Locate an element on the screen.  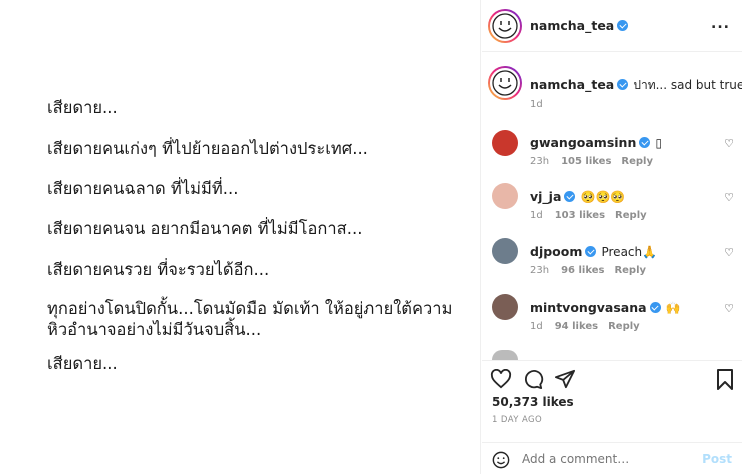
bookmark-icon is located at coordinates (725, 380).